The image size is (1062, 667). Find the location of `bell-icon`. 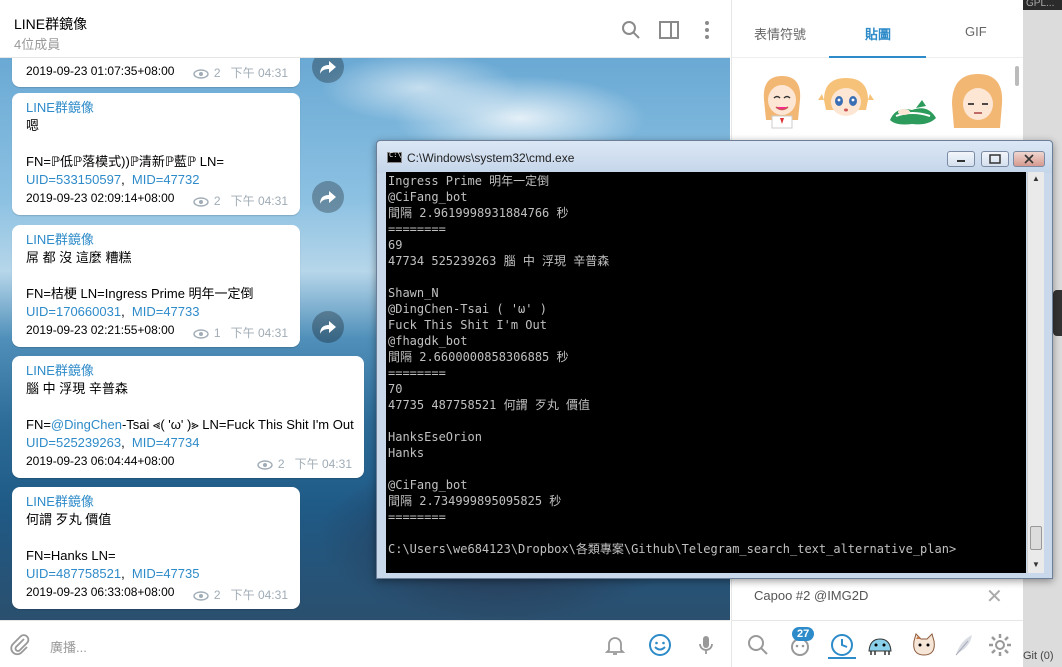

bell-icon is located at coordinates (615, 645).